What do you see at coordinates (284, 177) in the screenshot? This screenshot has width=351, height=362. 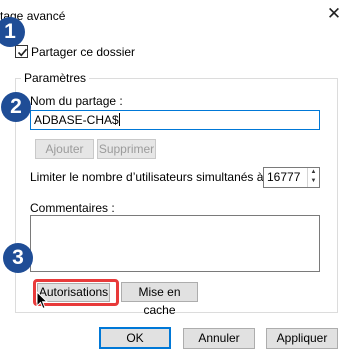 I see `user-limit-value: 16777` at bounding box center [284, 177].